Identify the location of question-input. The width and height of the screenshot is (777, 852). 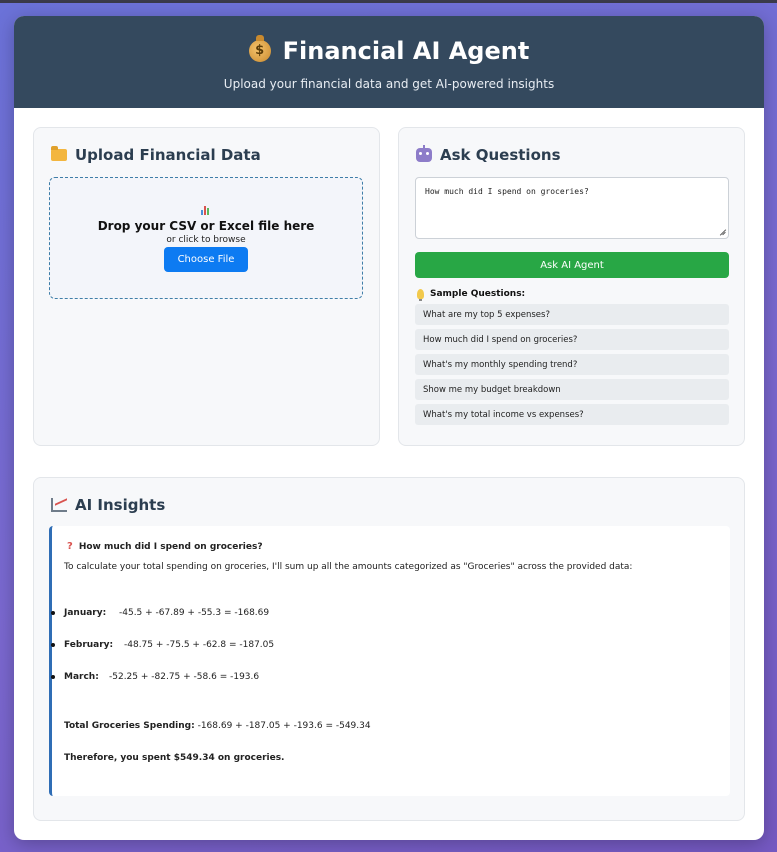
(572, 208).